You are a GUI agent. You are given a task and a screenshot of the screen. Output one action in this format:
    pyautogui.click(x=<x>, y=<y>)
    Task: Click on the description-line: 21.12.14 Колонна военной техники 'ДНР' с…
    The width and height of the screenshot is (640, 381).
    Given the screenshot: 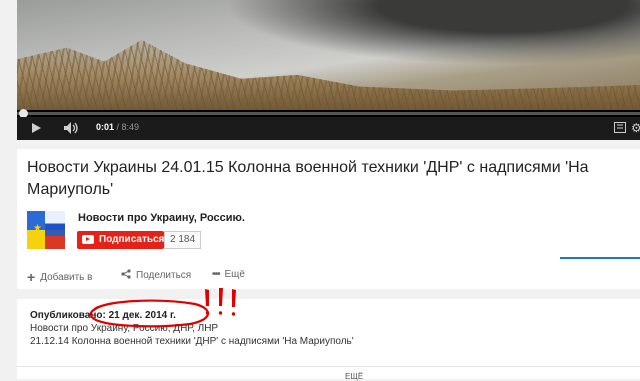 What is the action you would take?
    pyautogui.click(x=192, y=341)
    